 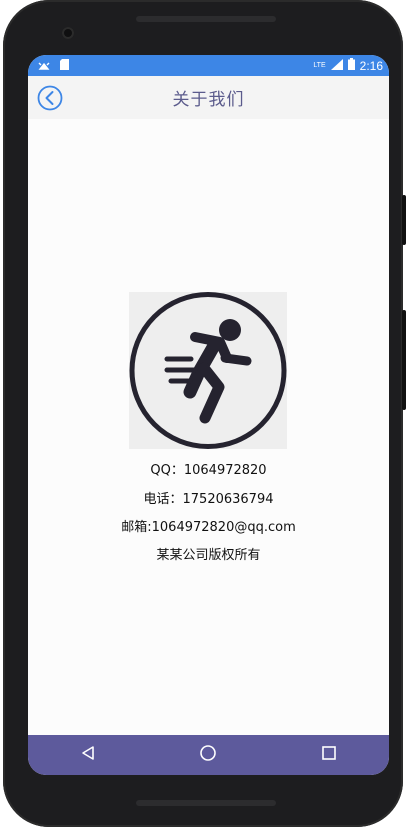 I want to click on system-nav-bar, so click(x=208, y=755).